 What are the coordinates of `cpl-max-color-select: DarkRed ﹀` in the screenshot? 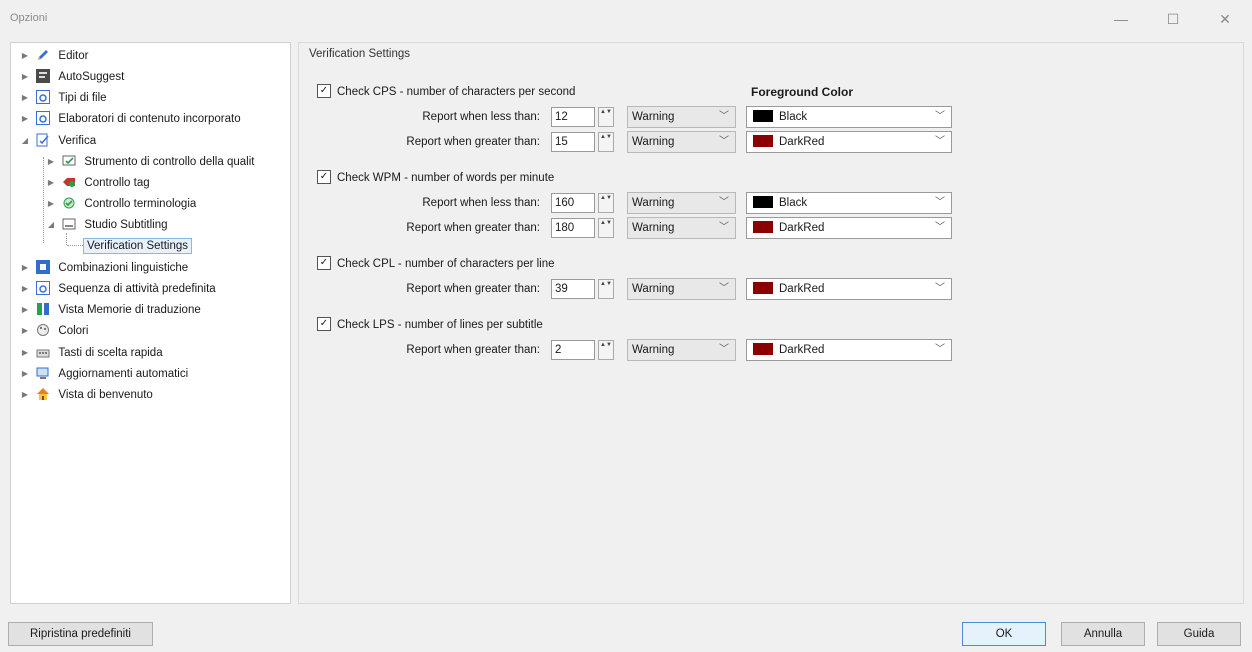 It's located at (849, 289).